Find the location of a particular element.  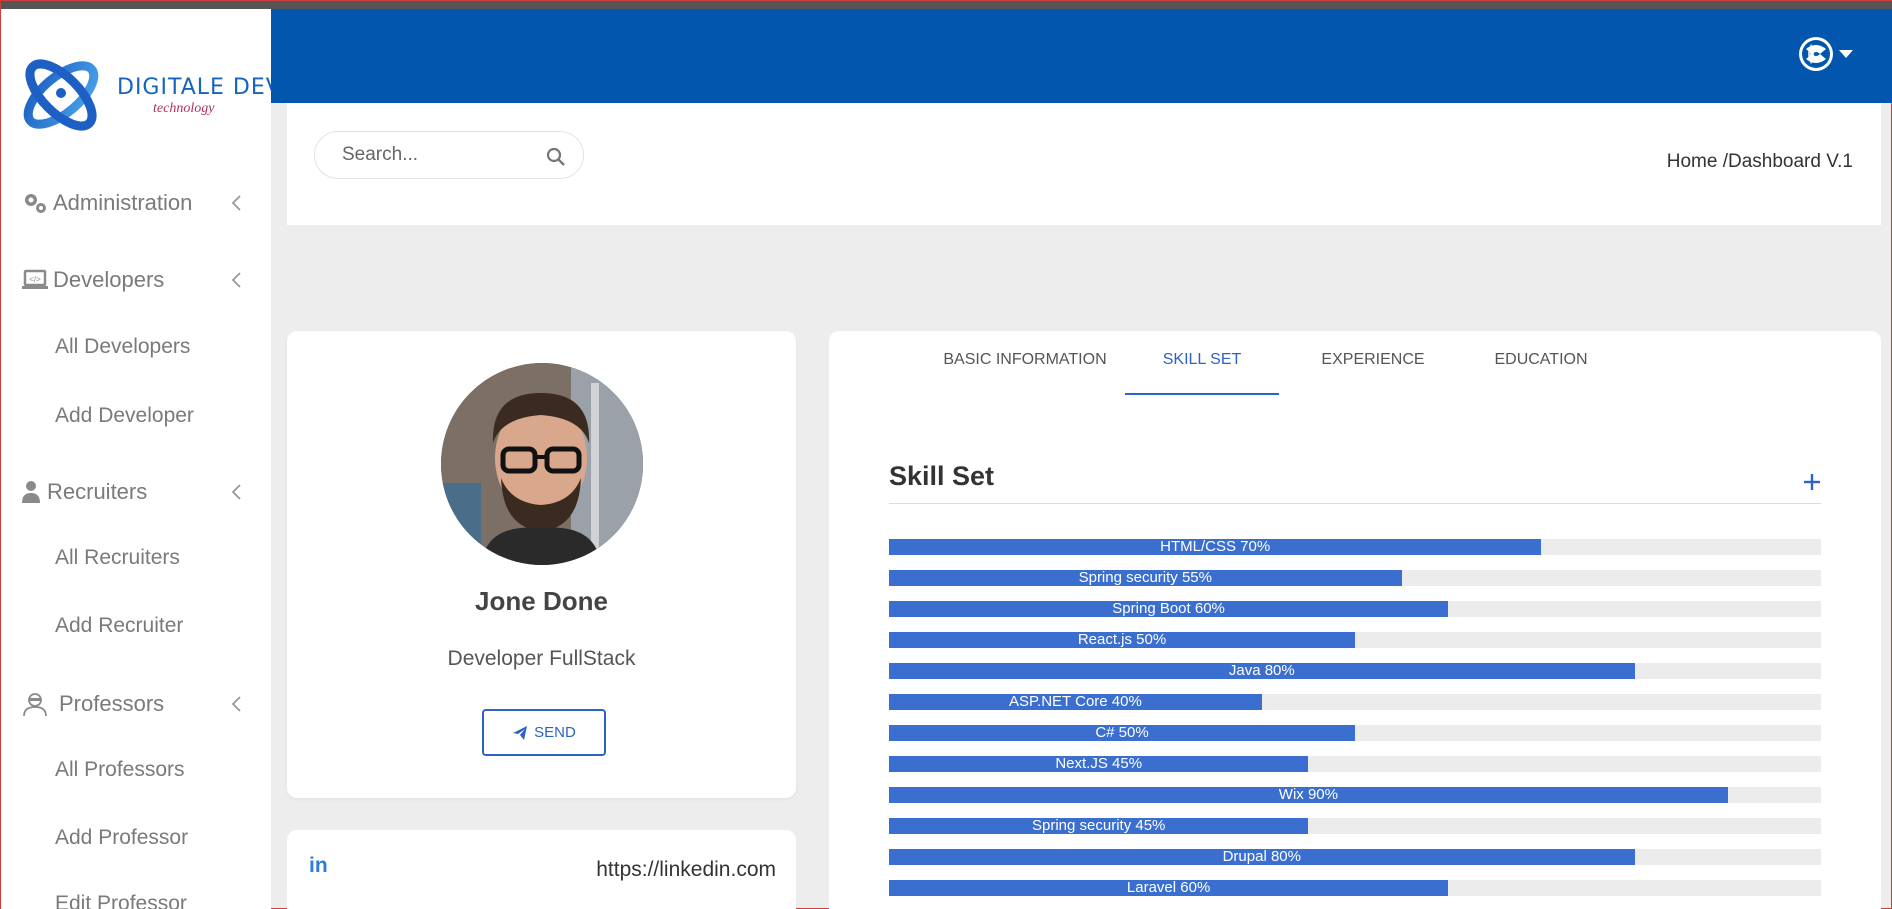

skill-bar-fill: C# 50% is located at coordinates (1122, 733).